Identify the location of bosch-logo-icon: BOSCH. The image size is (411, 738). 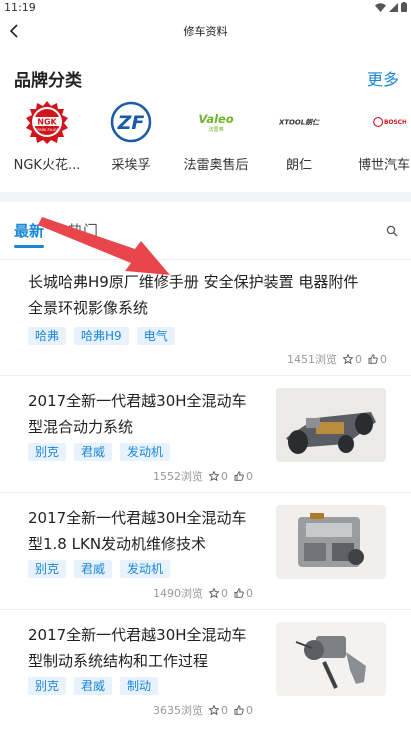
(384, 122).